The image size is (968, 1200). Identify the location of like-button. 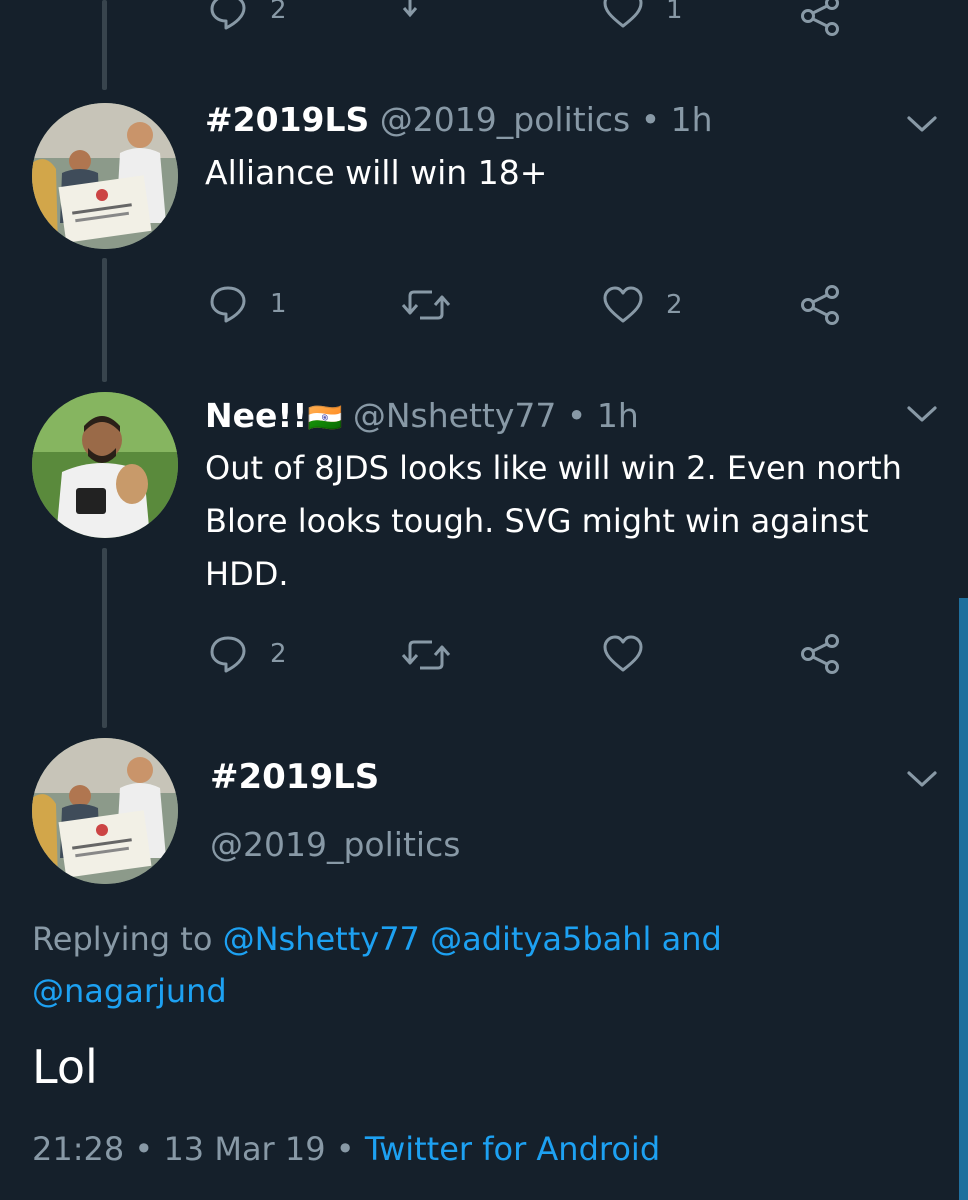
(634, 654).